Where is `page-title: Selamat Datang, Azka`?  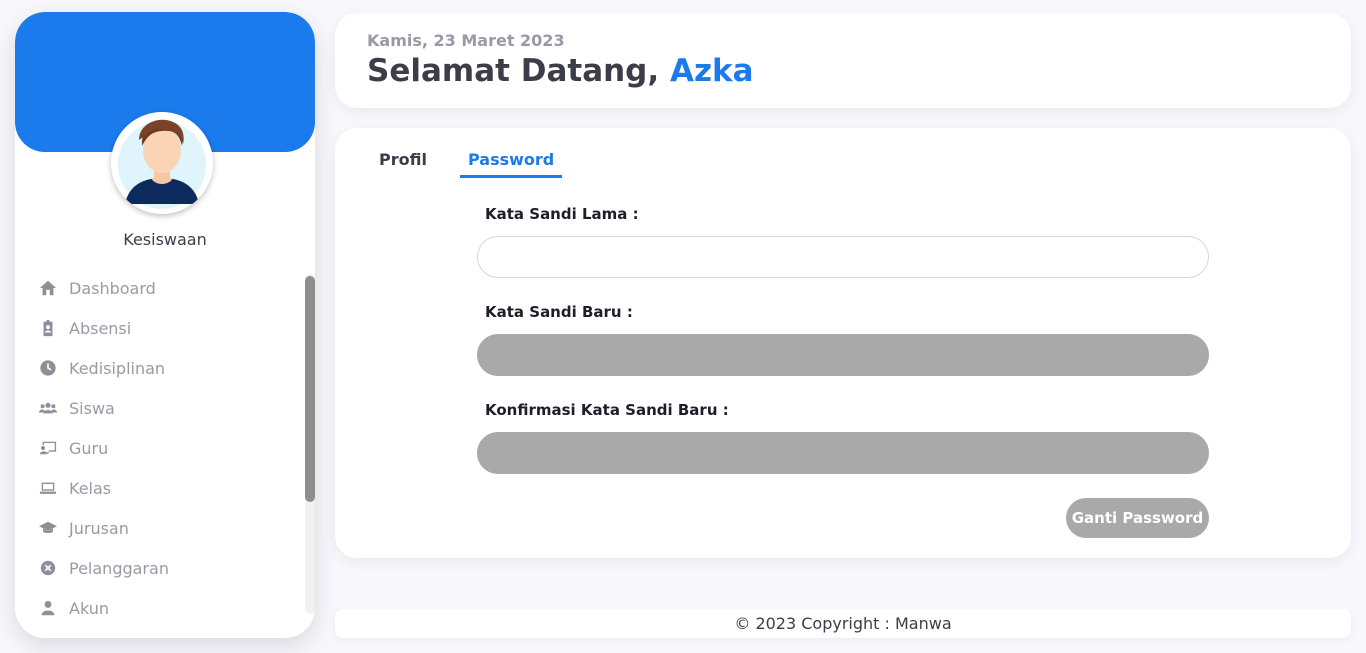
page-title: Selamat Datang, Azka is located at coordinates (560, 71).